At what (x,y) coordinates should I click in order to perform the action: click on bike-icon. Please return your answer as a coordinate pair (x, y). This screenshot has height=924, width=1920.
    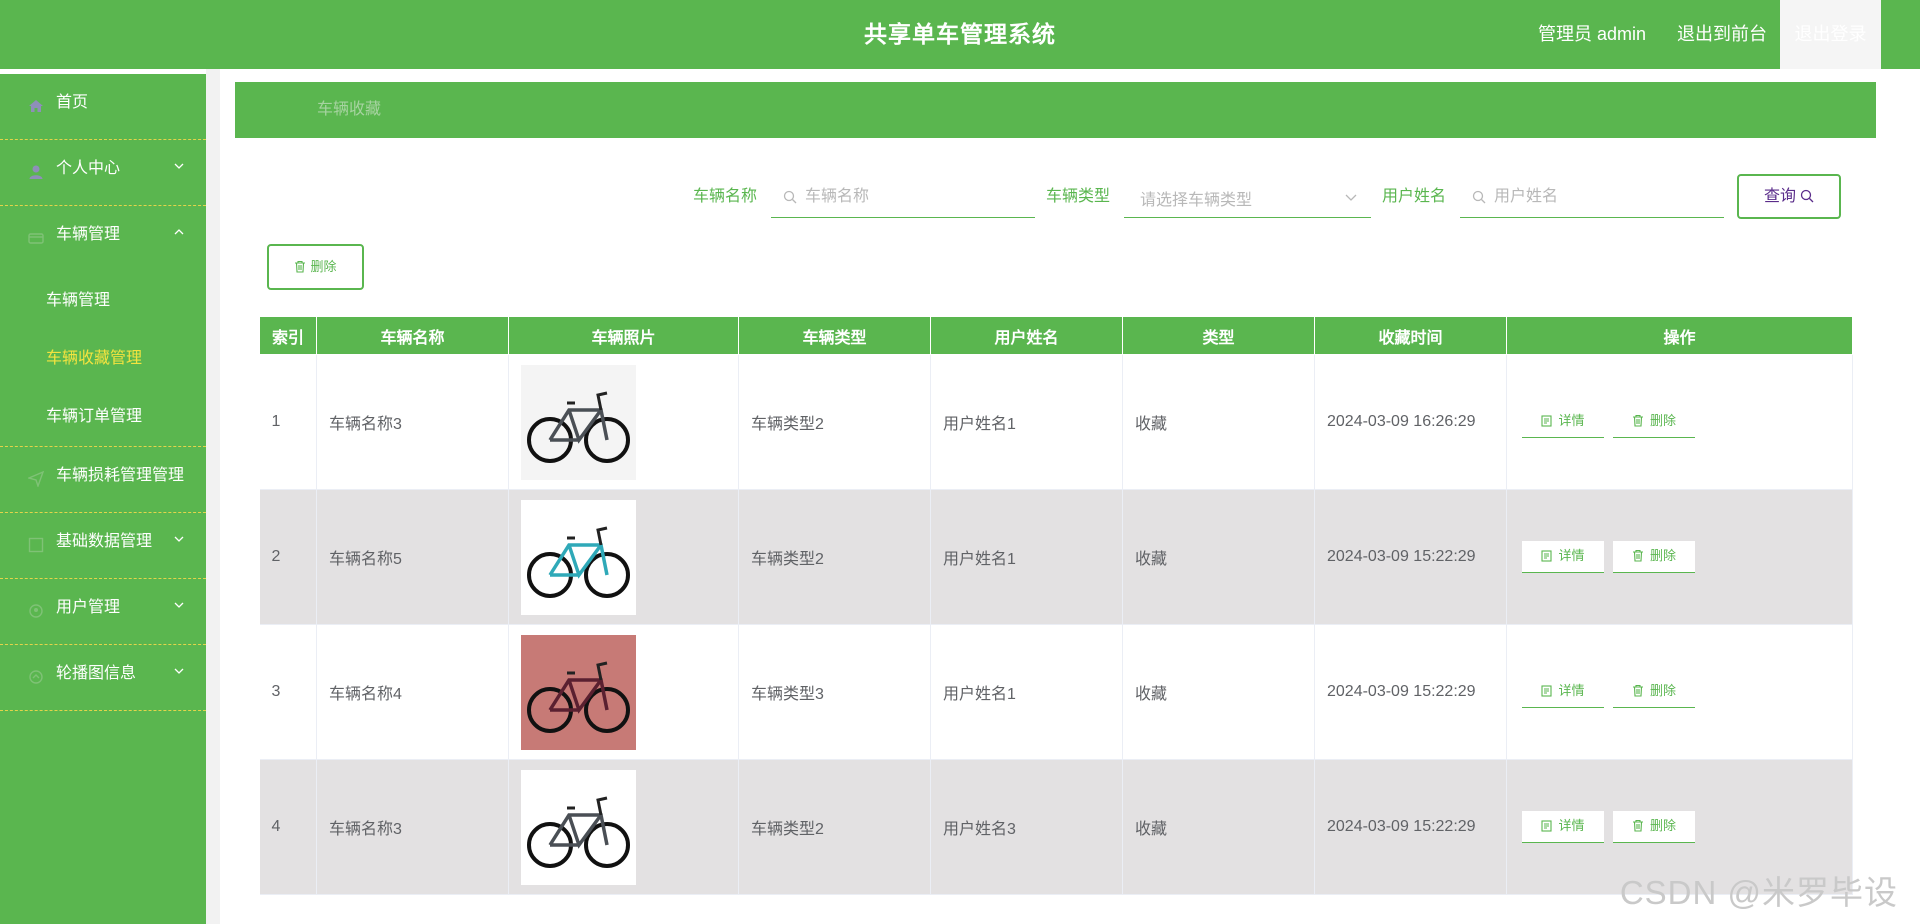
    Looking at the image, I should click on (36, 238).